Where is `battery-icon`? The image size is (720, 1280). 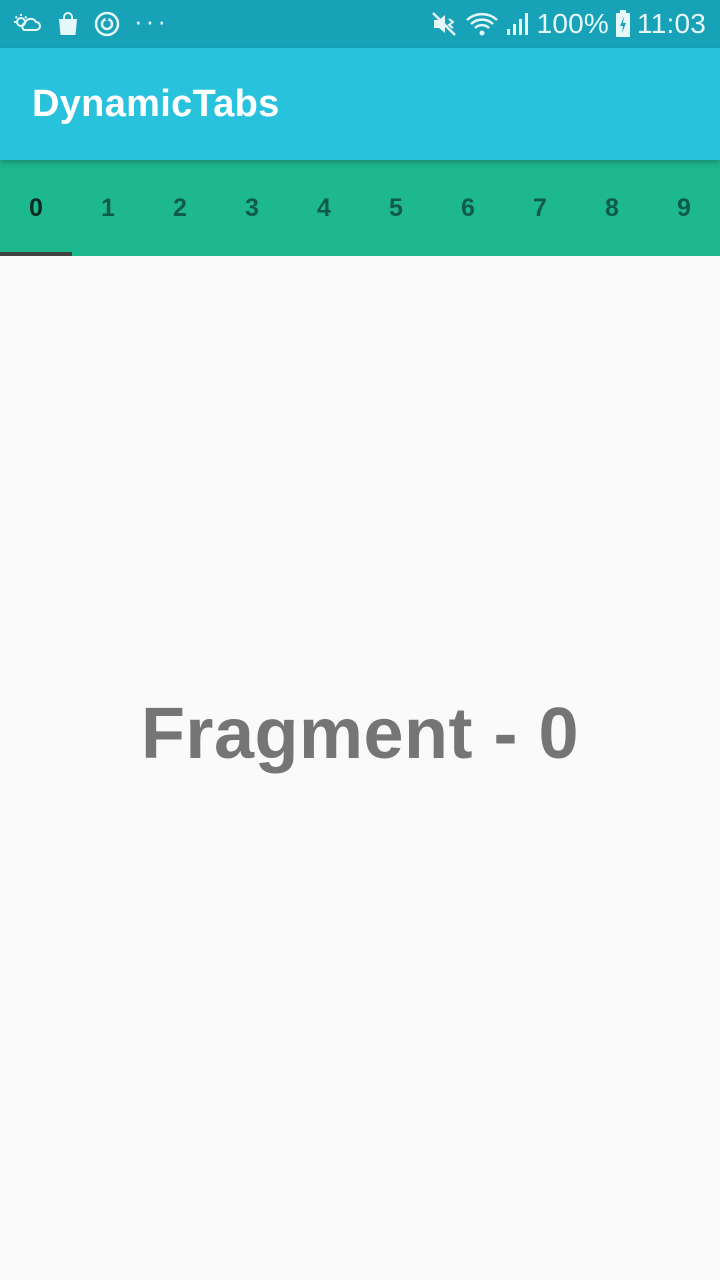
battery-icon is located at coordinates (623, 24).